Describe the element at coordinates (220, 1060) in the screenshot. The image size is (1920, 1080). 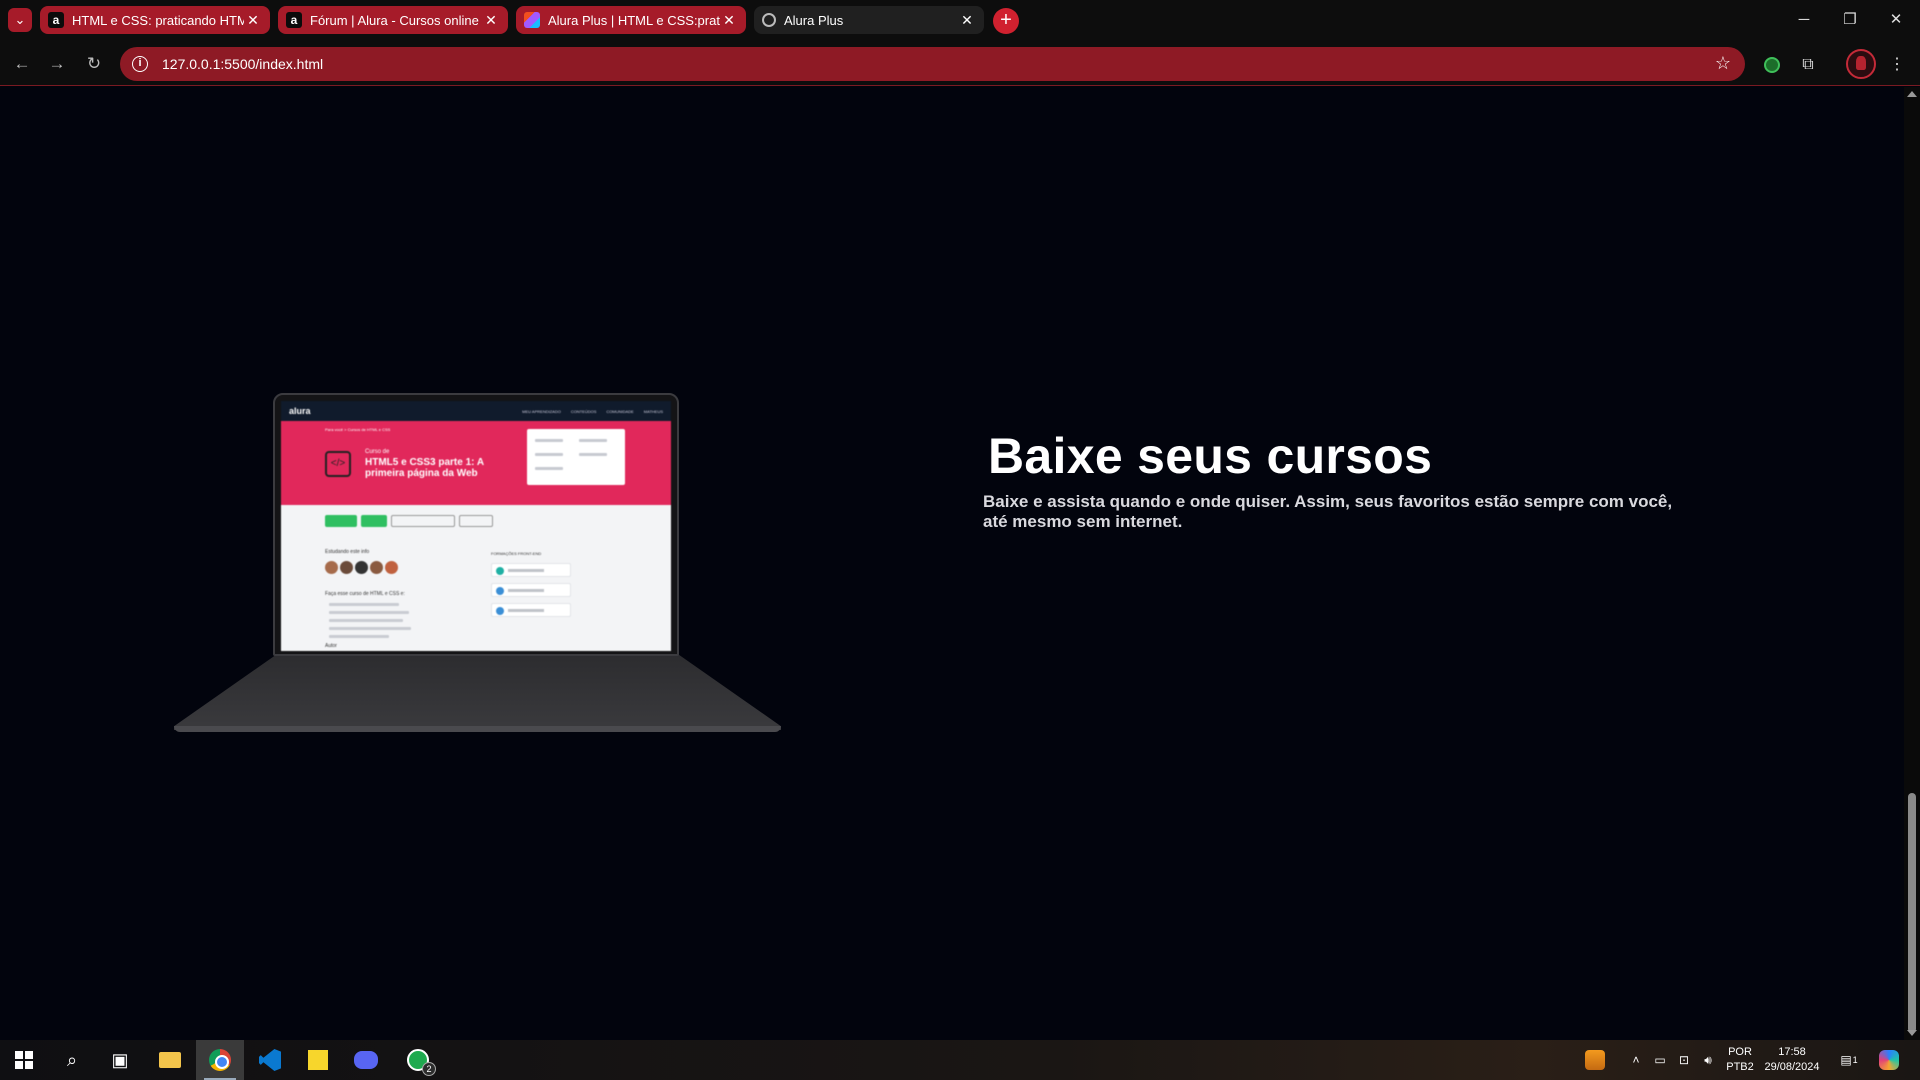
I see `chrome-icon` at that location.